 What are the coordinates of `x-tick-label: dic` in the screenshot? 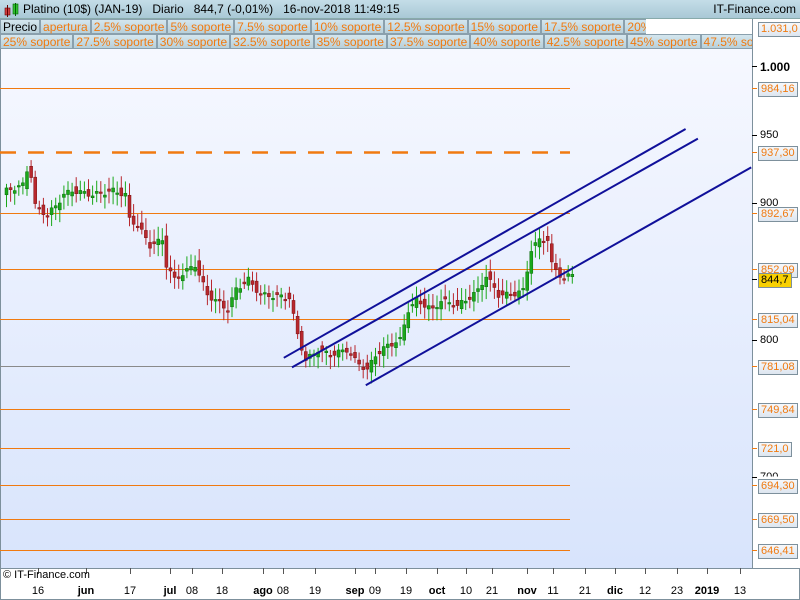 It's located at (615, 591).